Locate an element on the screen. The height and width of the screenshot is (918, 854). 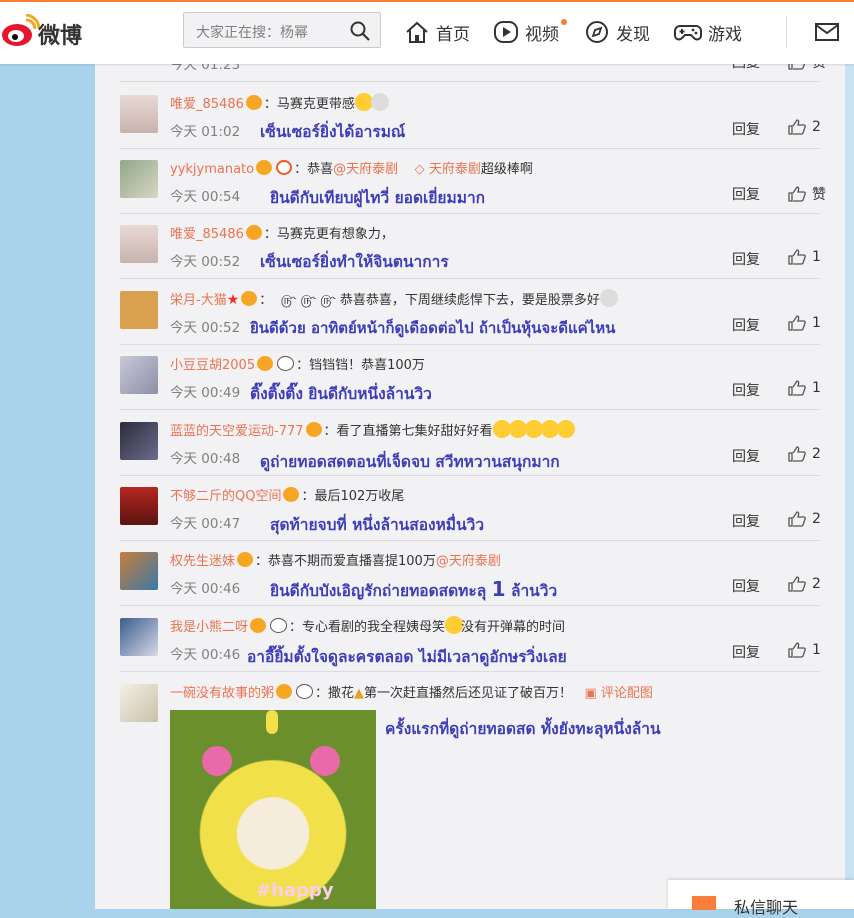
nav-games: 游戏 is located at coordinates (708, 32).